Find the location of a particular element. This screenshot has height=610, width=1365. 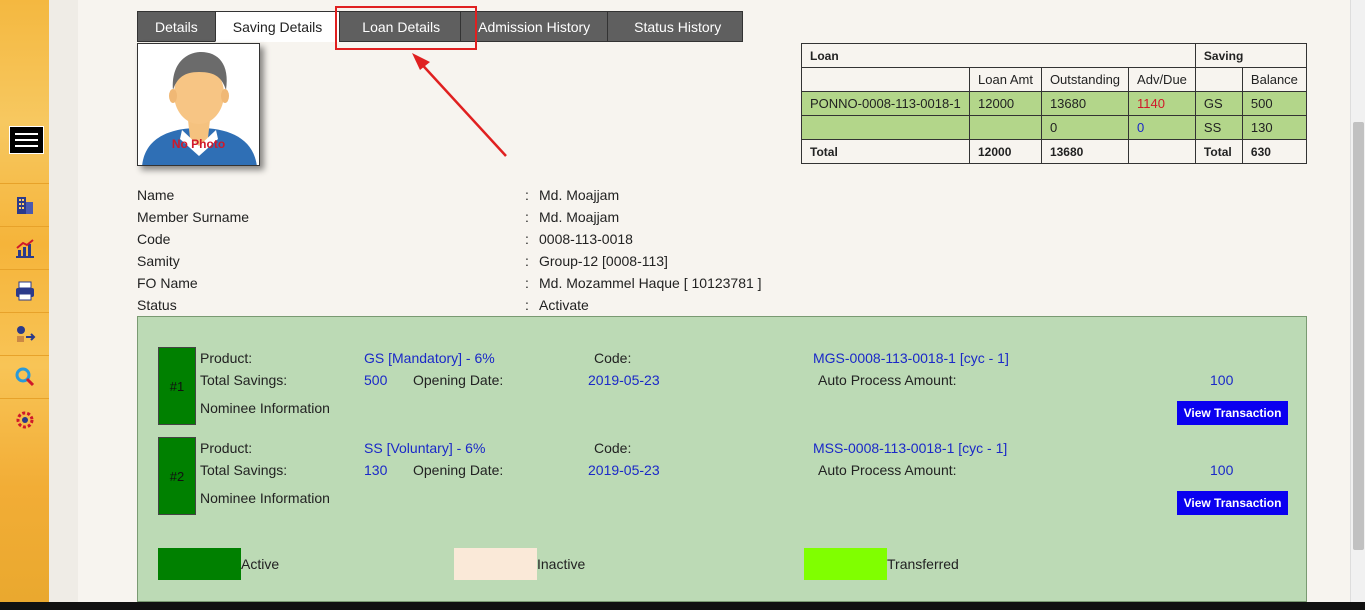

annotation-highlight-box is located at coordinates (406, 28).